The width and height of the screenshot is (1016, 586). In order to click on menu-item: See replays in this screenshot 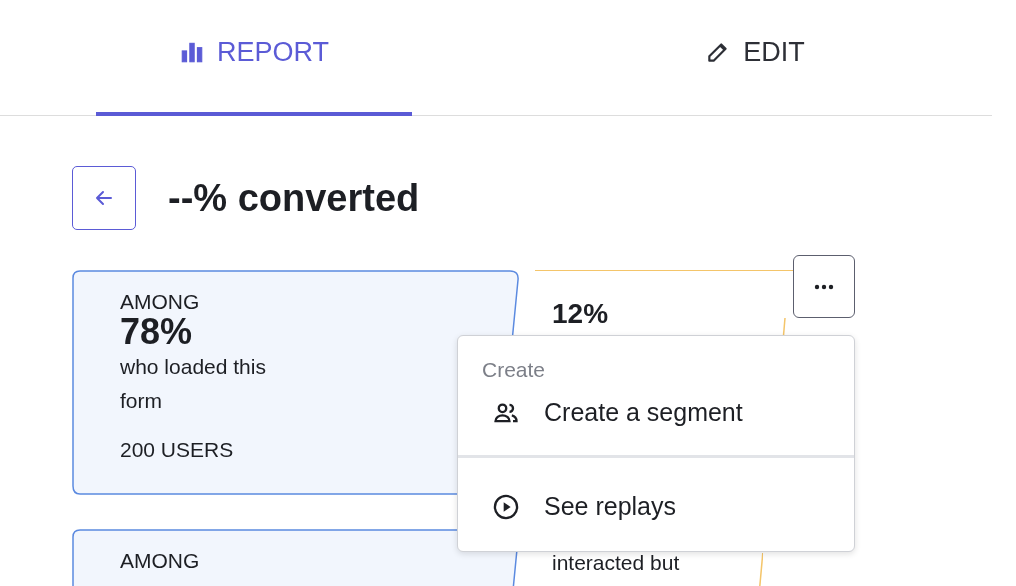, I will do `click(656, 504)`.